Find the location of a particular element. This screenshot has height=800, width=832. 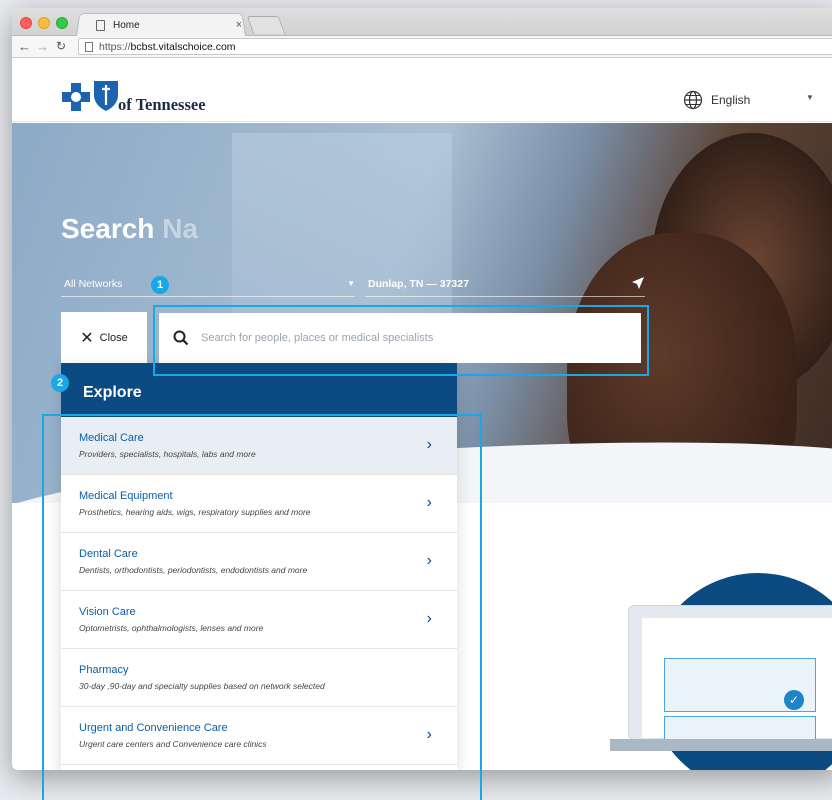

location-field: Dunlap, TN — 37327 is located at coordinates (505, 286).